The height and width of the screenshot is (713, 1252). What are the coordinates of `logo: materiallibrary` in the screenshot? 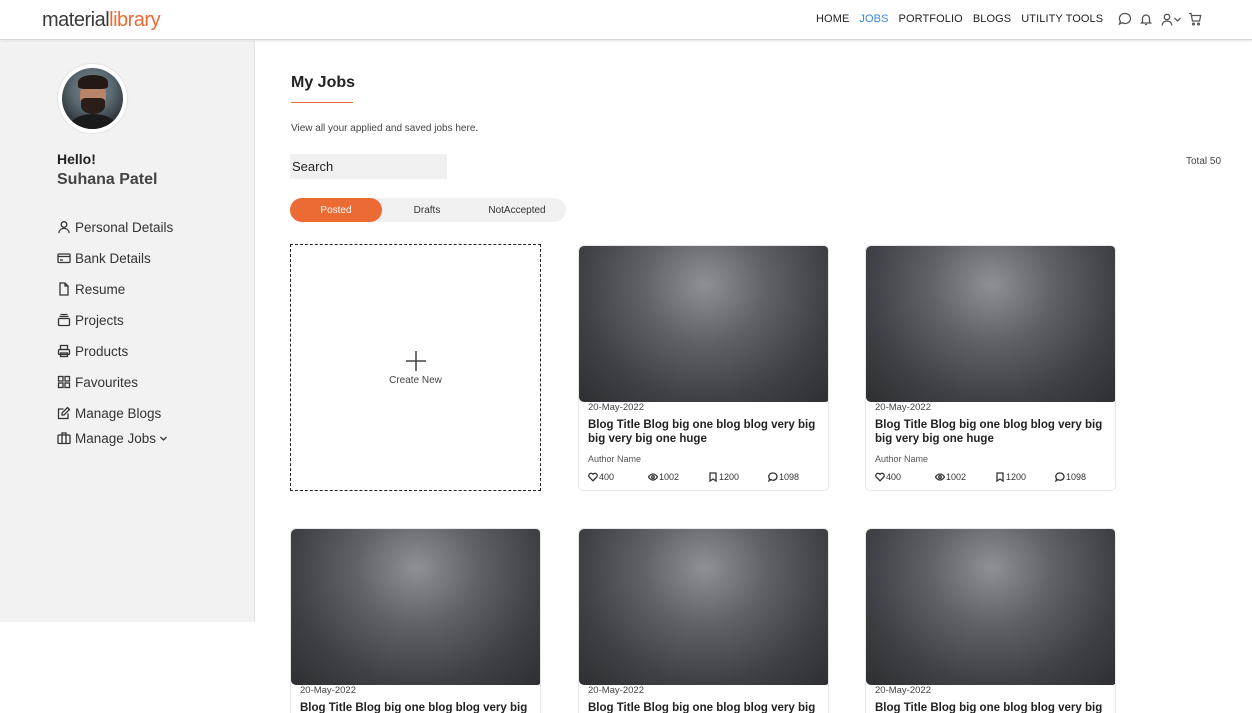 It's located at (101, 20).